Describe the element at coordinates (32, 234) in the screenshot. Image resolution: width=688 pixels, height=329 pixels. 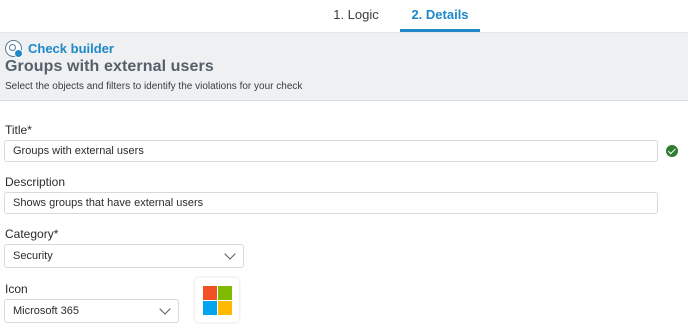
I see `category-label: Category*` at that location.